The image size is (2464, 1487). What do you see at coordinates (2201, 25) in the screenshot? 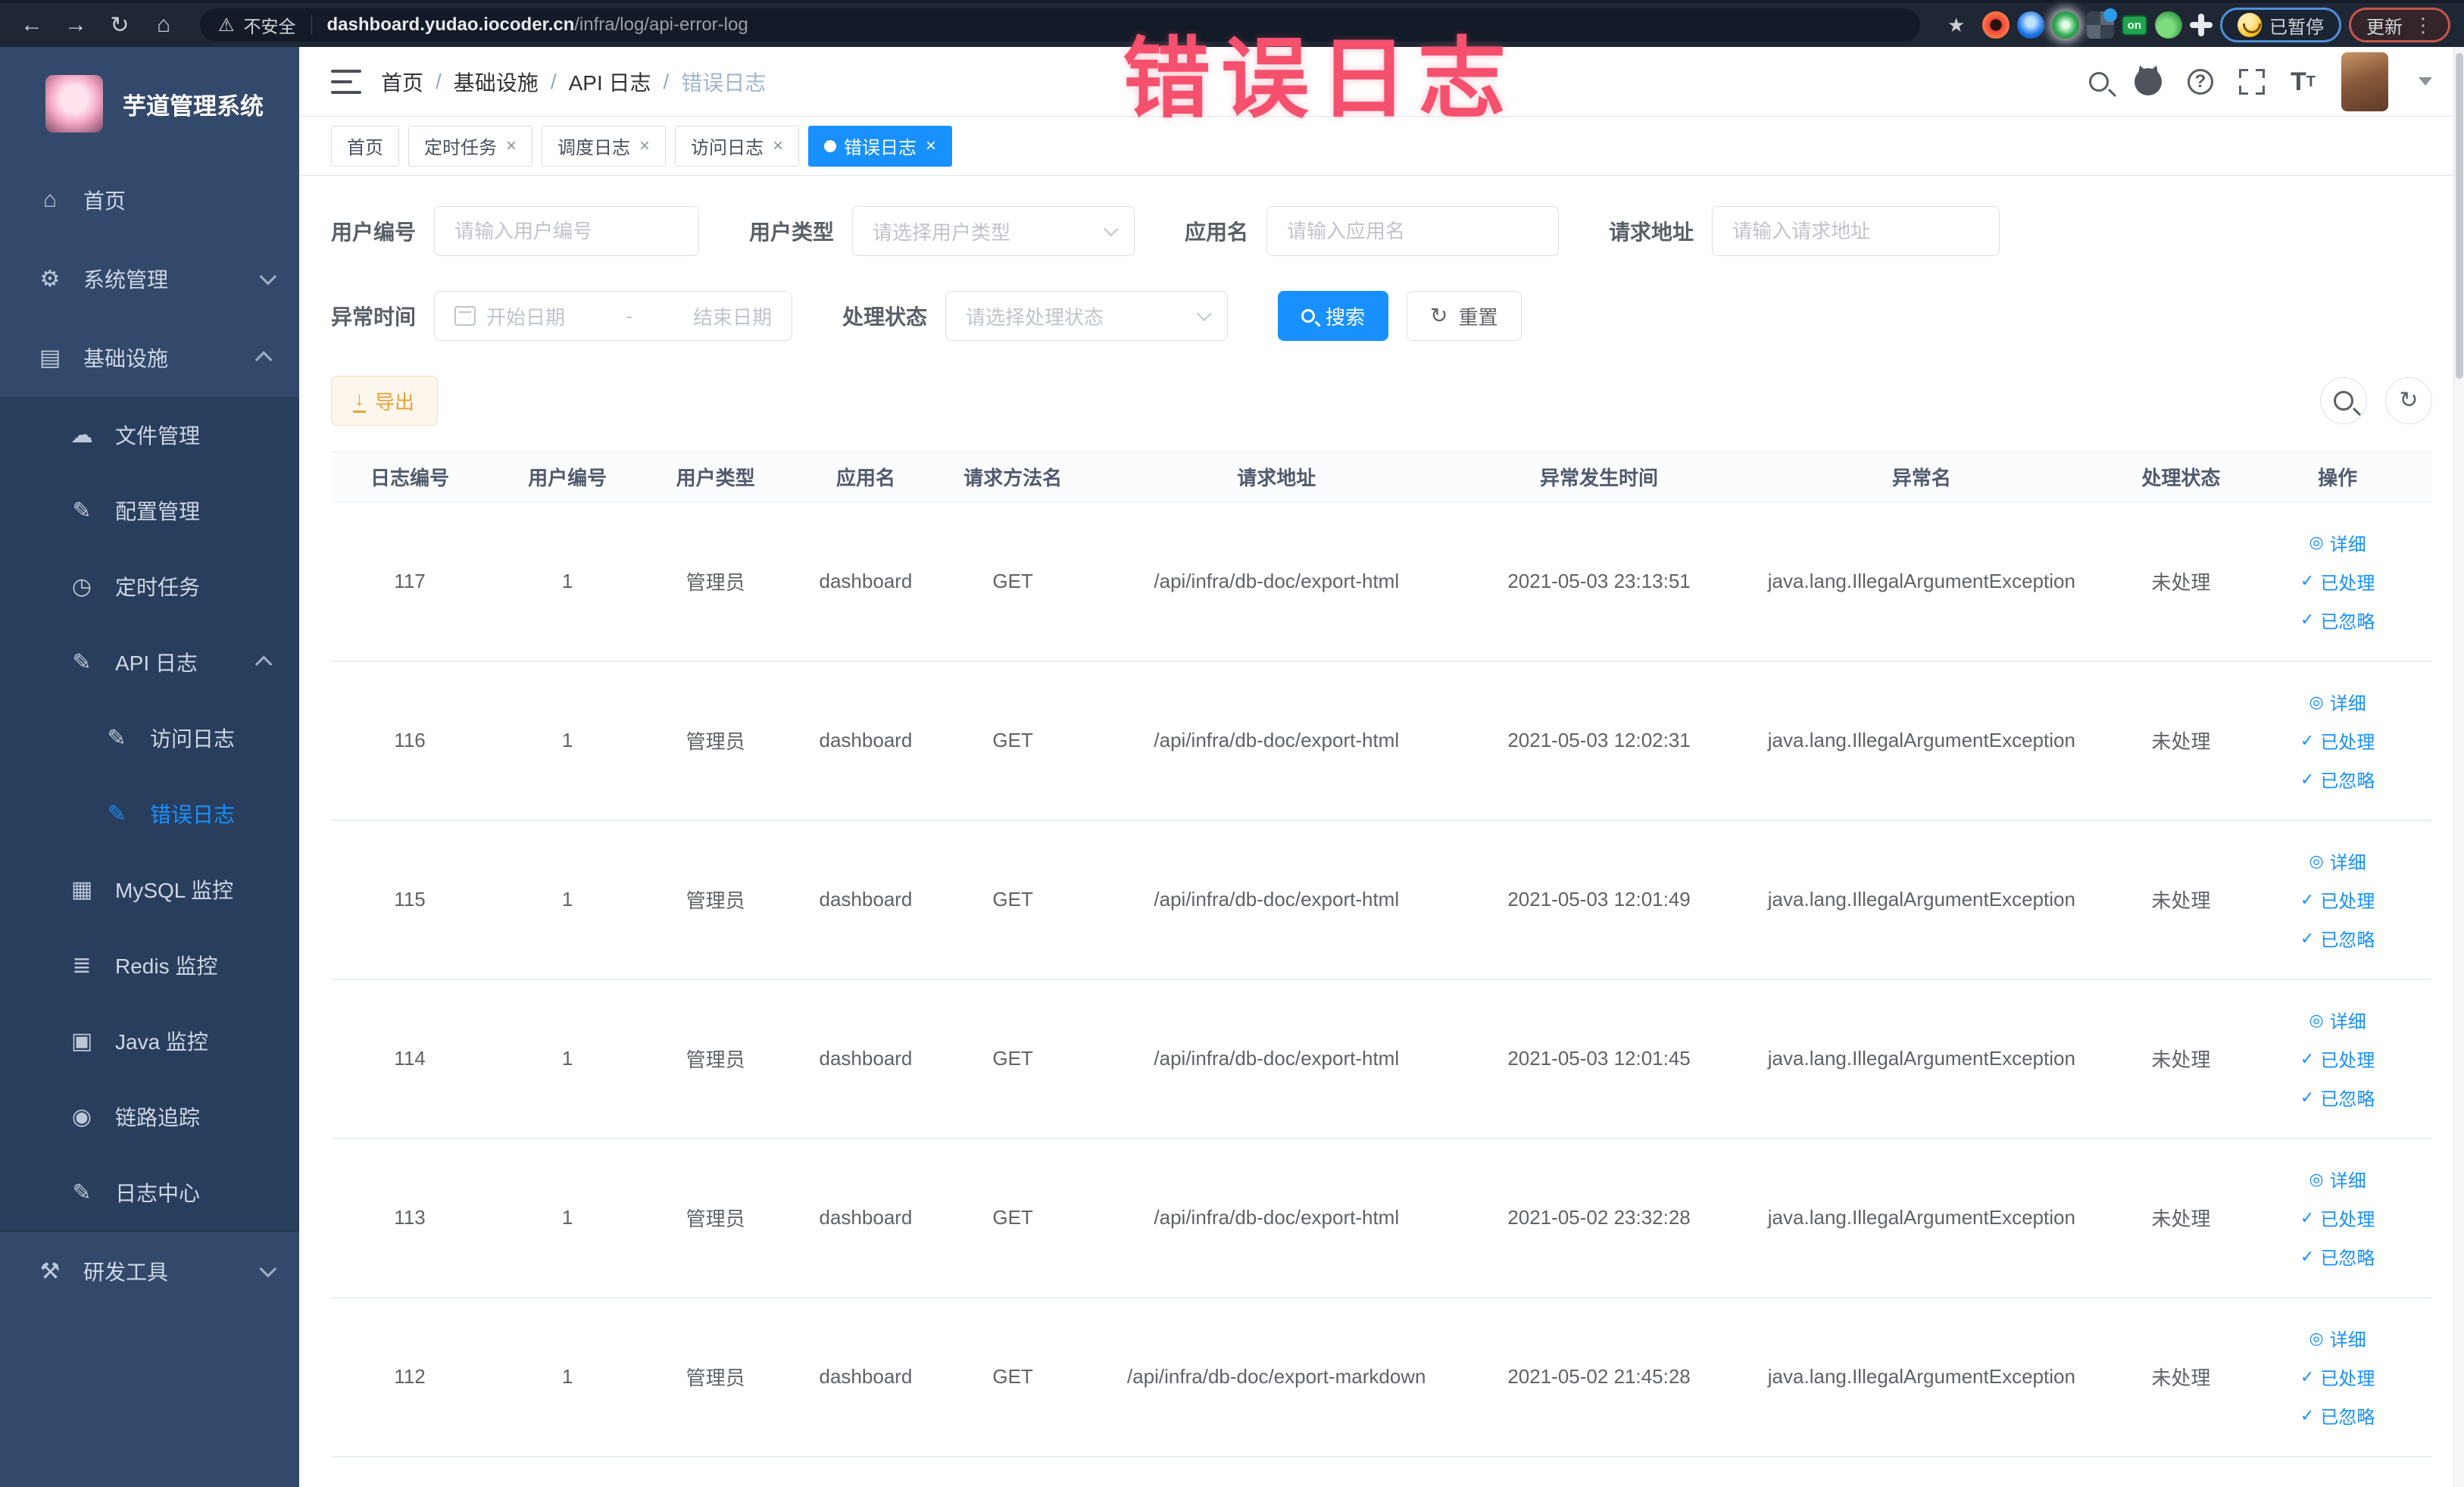
I see `extensions-puzzle-icon` at bounding box center [2201, 25].